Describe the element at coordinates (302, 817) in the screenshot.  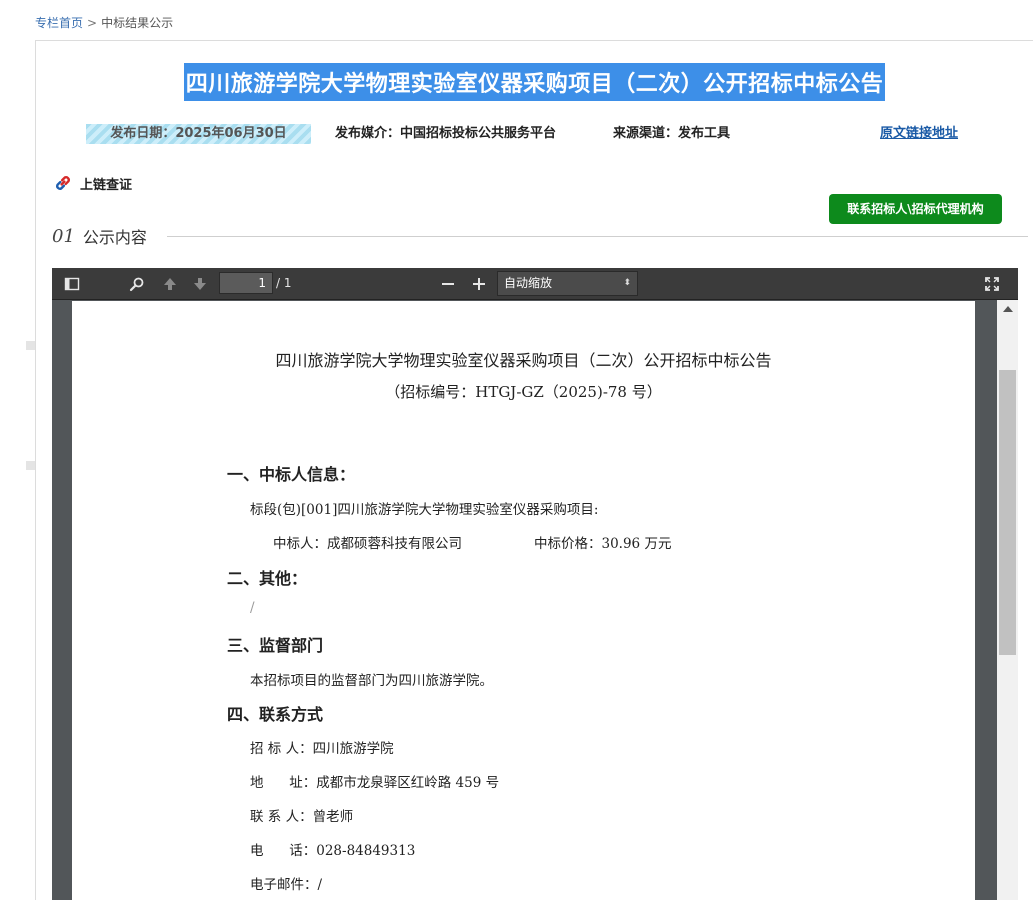
I see `contact-line: 联 系 人：曾老师` at that location.